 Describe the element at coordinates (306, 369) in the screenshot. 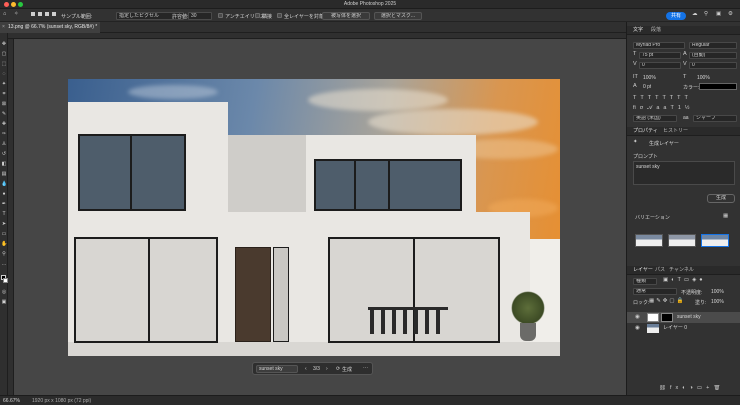

I see `previous-variation-icon: ‹` at that location.